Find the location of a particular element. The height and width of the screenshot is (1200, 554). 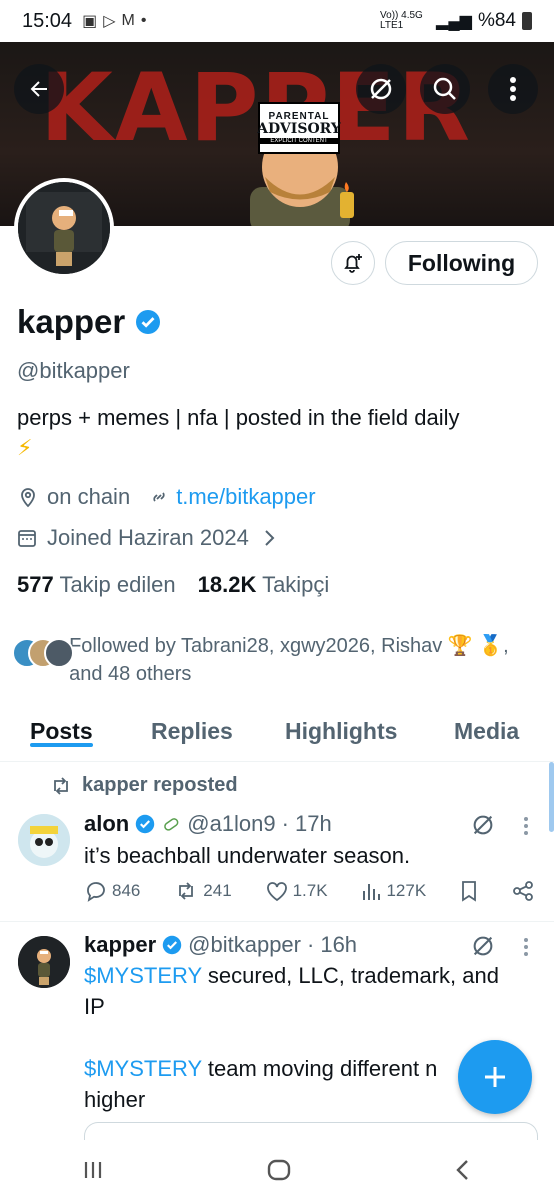

compose-post-button is located at coordinates (495, 1077).